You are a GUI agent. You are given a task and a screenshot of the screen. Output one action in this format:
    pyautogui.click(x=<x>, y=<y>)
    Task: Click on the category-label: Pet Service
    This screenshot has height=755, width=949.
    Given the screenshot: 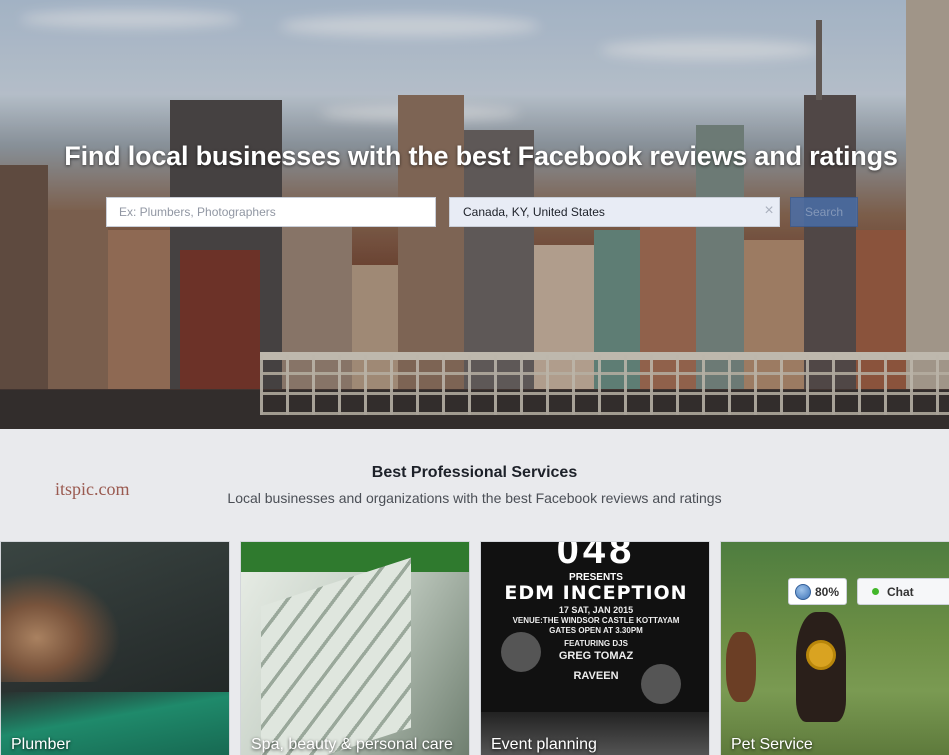 What is the action you would take?
    pyautogui.click(x=772, y=744)
    